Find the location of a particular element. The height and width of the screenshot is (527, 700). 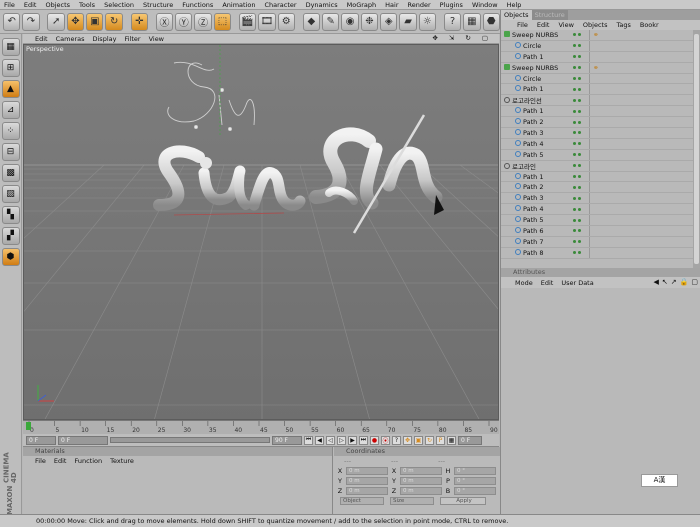

menu-hair: Hair is located at coordinates (391, 5).